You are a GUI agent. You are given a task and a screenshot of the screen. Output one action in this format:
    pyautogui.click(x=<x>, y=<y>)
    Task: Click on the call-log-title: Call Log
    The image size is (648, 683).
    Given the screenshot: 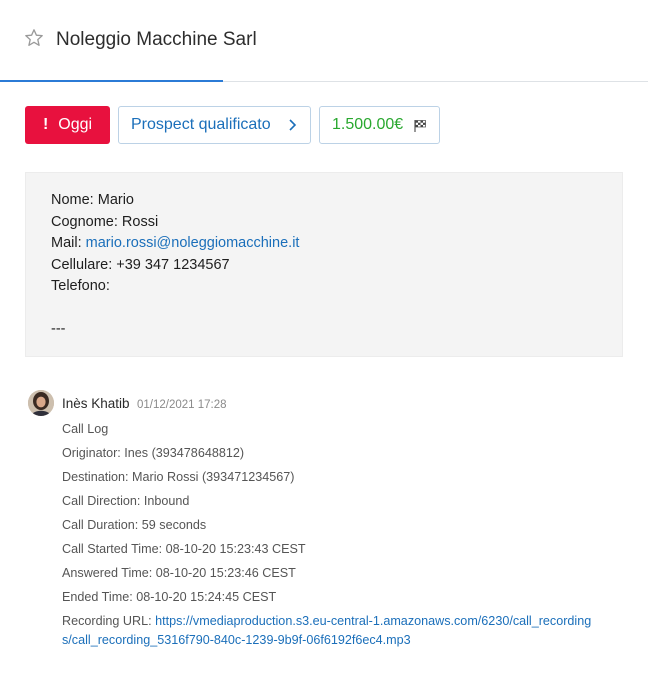 What is the action you would take?
    pyautogui.click(x=85, y=429)
    